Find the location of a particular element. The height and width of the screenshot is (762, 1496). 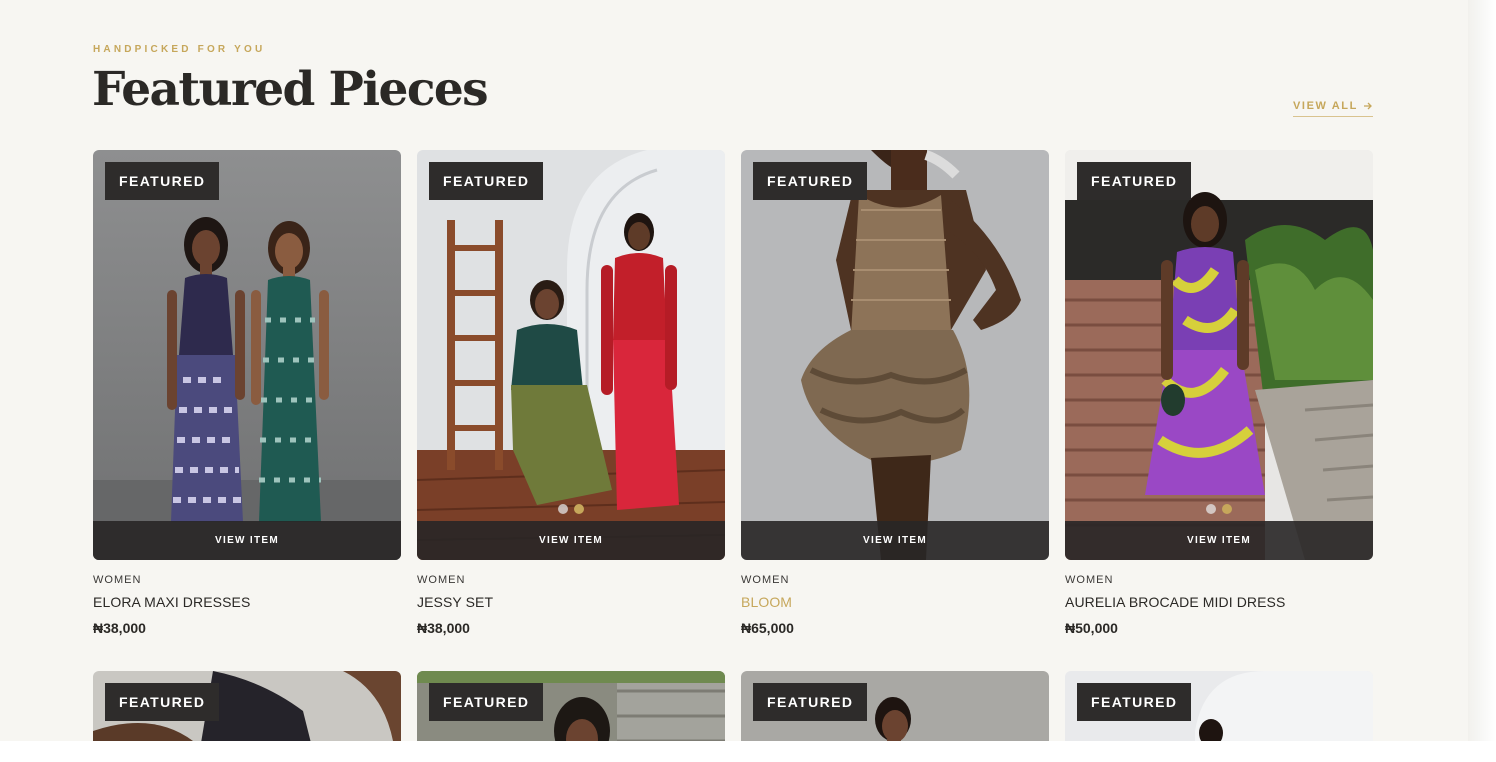

section-title: Featured Pieces is located at coordinates (290, 89).